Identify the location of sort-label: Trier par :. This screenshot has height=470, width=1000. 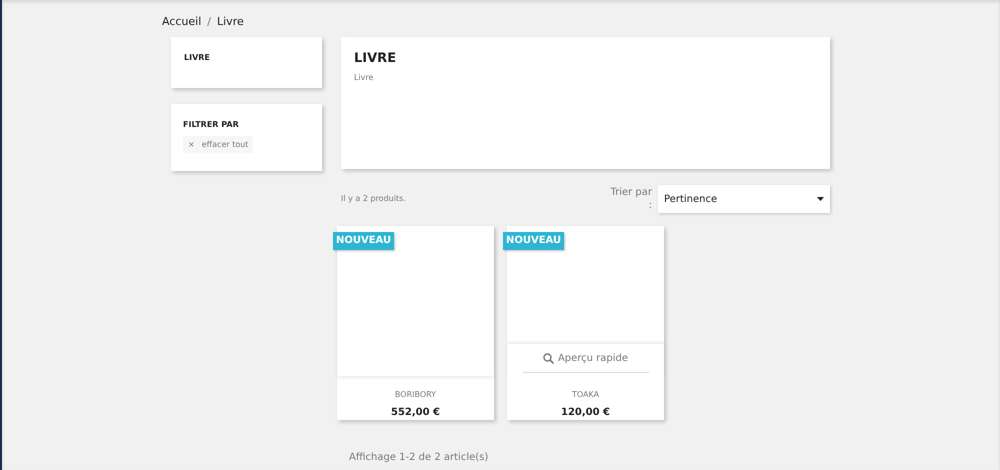
(630, 199).